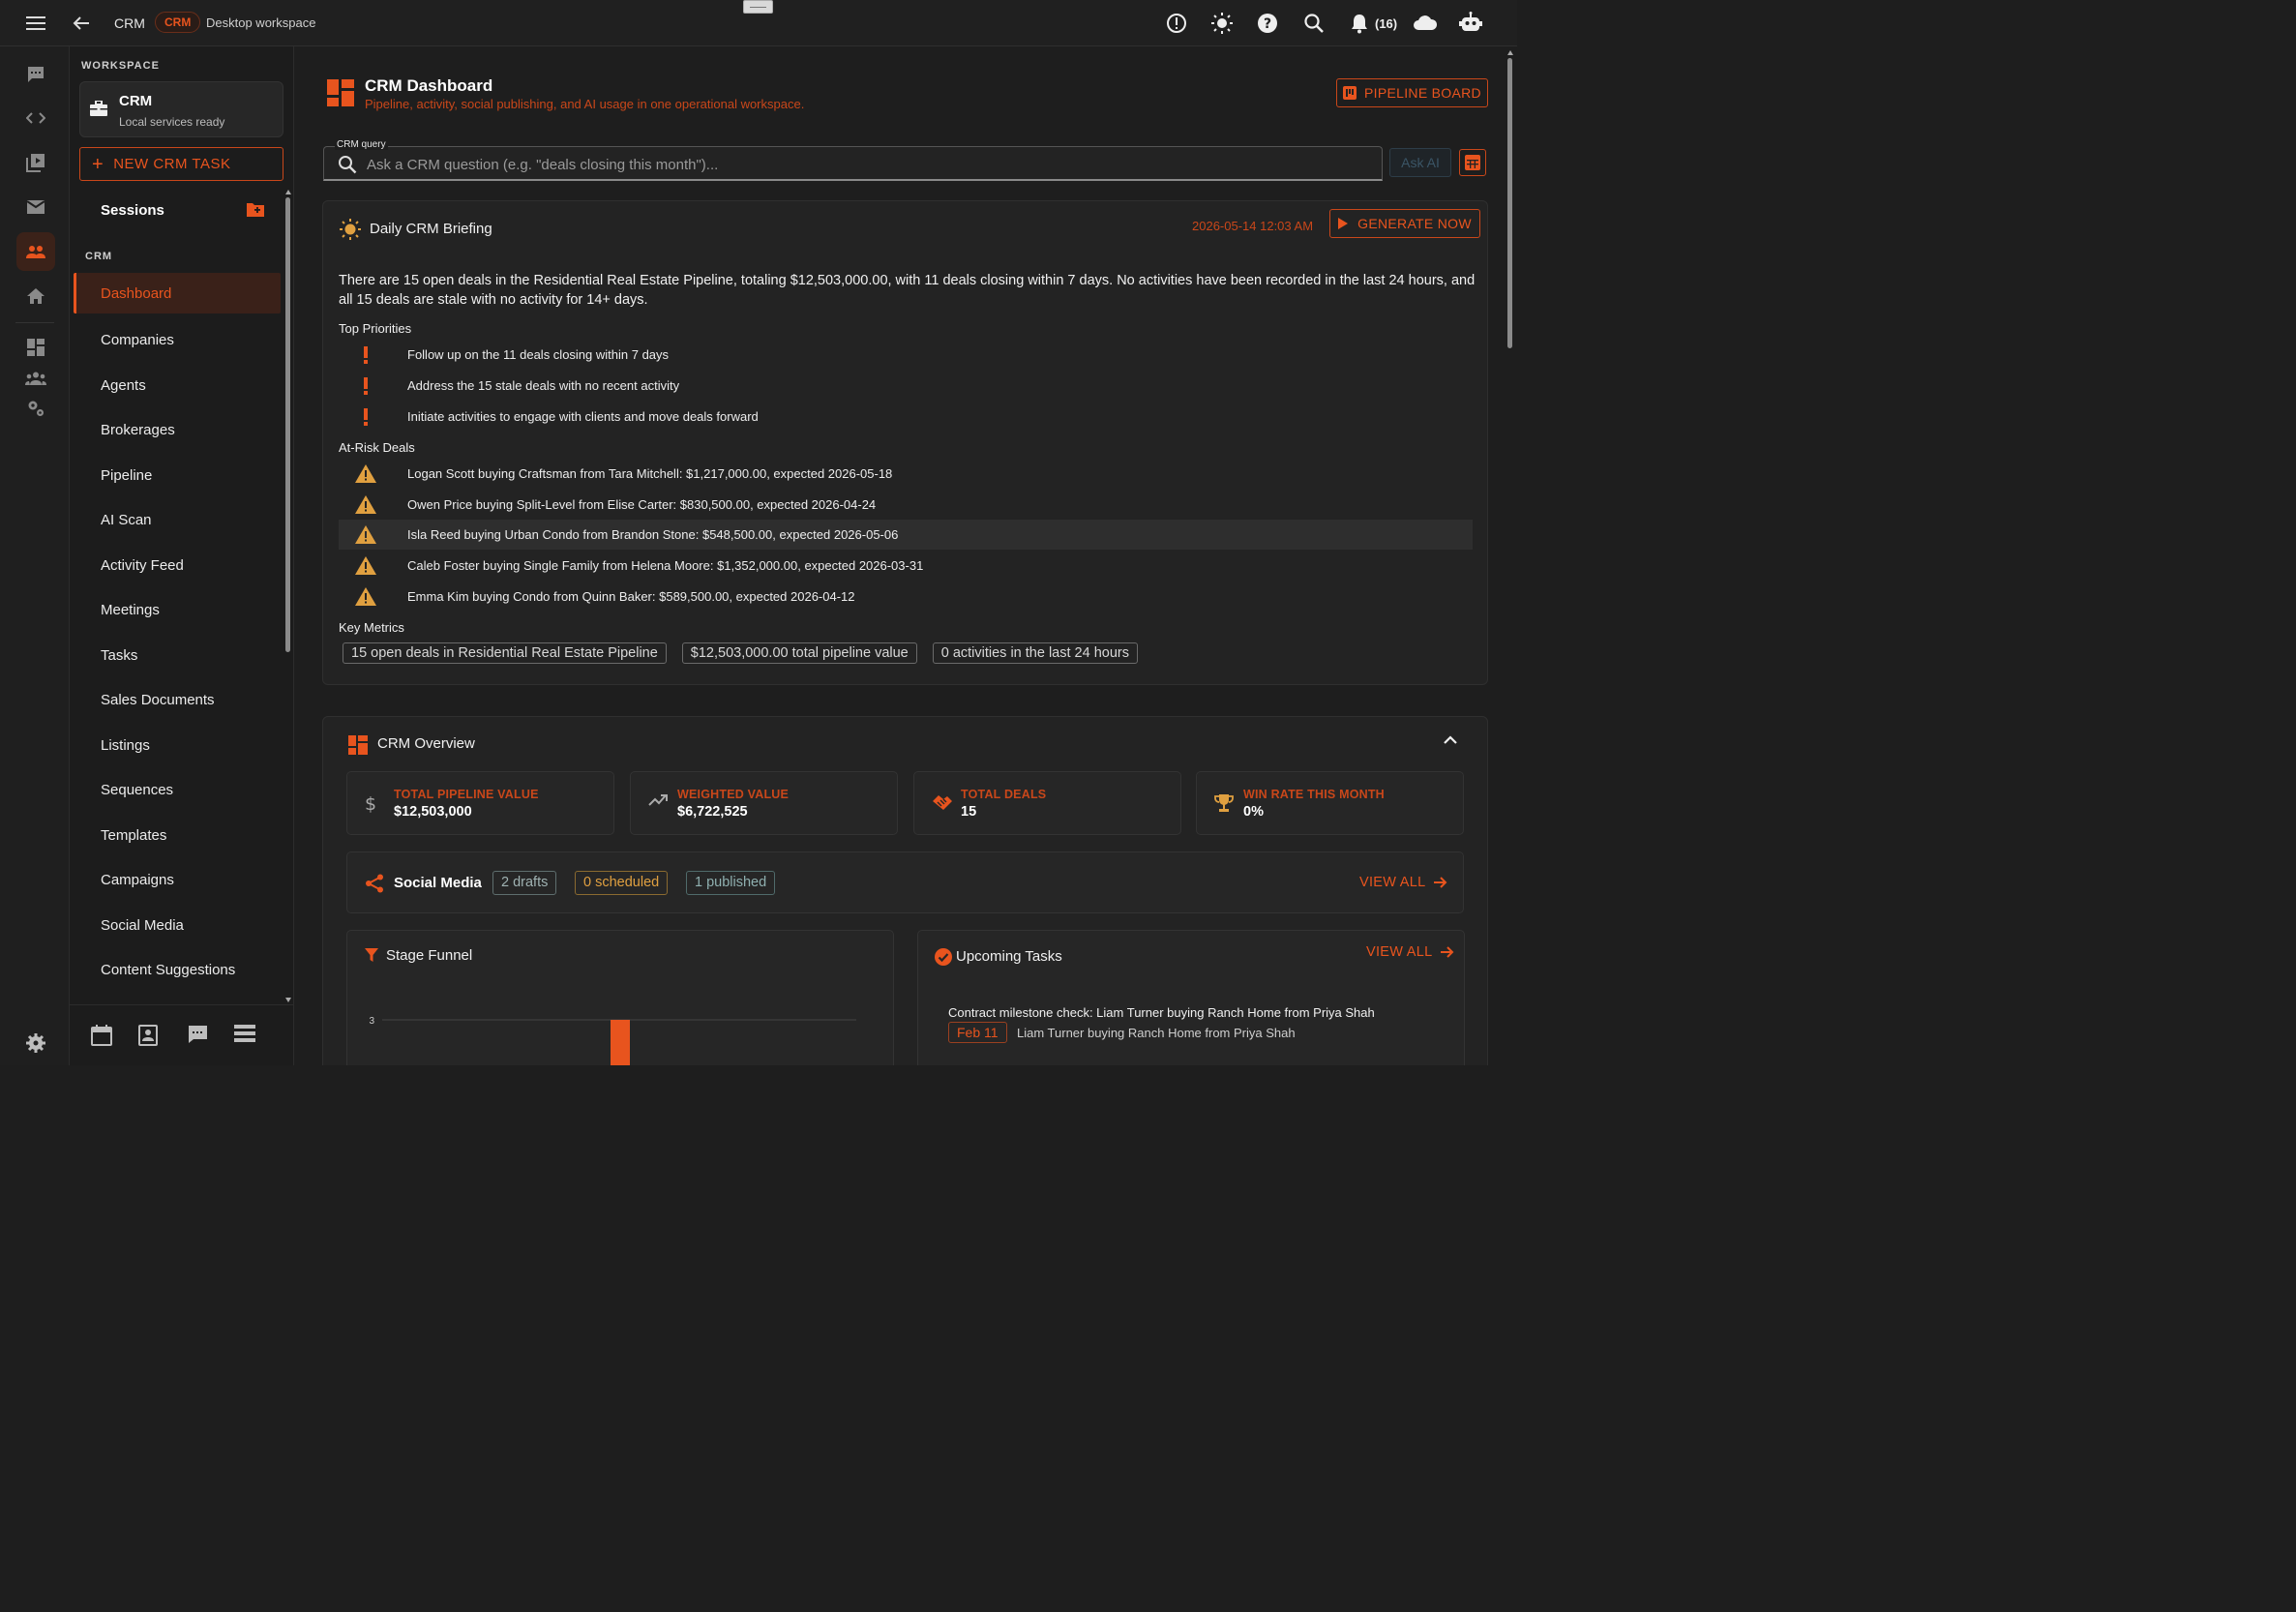  What do you see at coordinates (620, 1042) in the screenshot?
I see `funnel-bar` at bounding box center [620, 1042].